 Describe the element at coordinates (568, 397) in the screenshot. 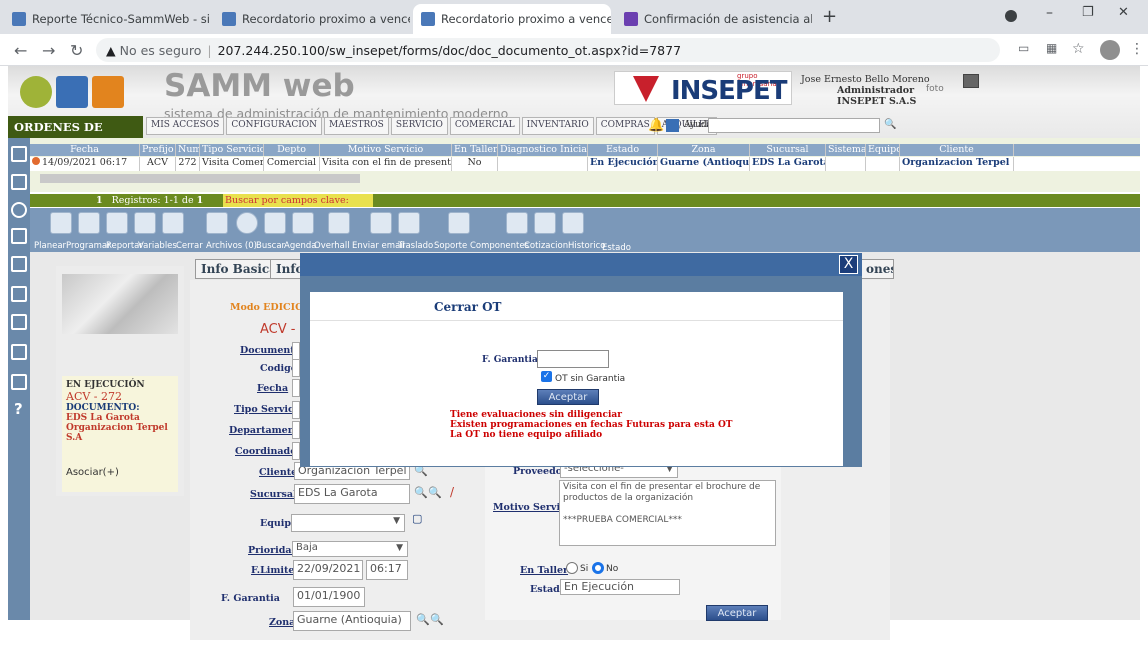

I see `modal-accept-button: Aceptar` at that location.